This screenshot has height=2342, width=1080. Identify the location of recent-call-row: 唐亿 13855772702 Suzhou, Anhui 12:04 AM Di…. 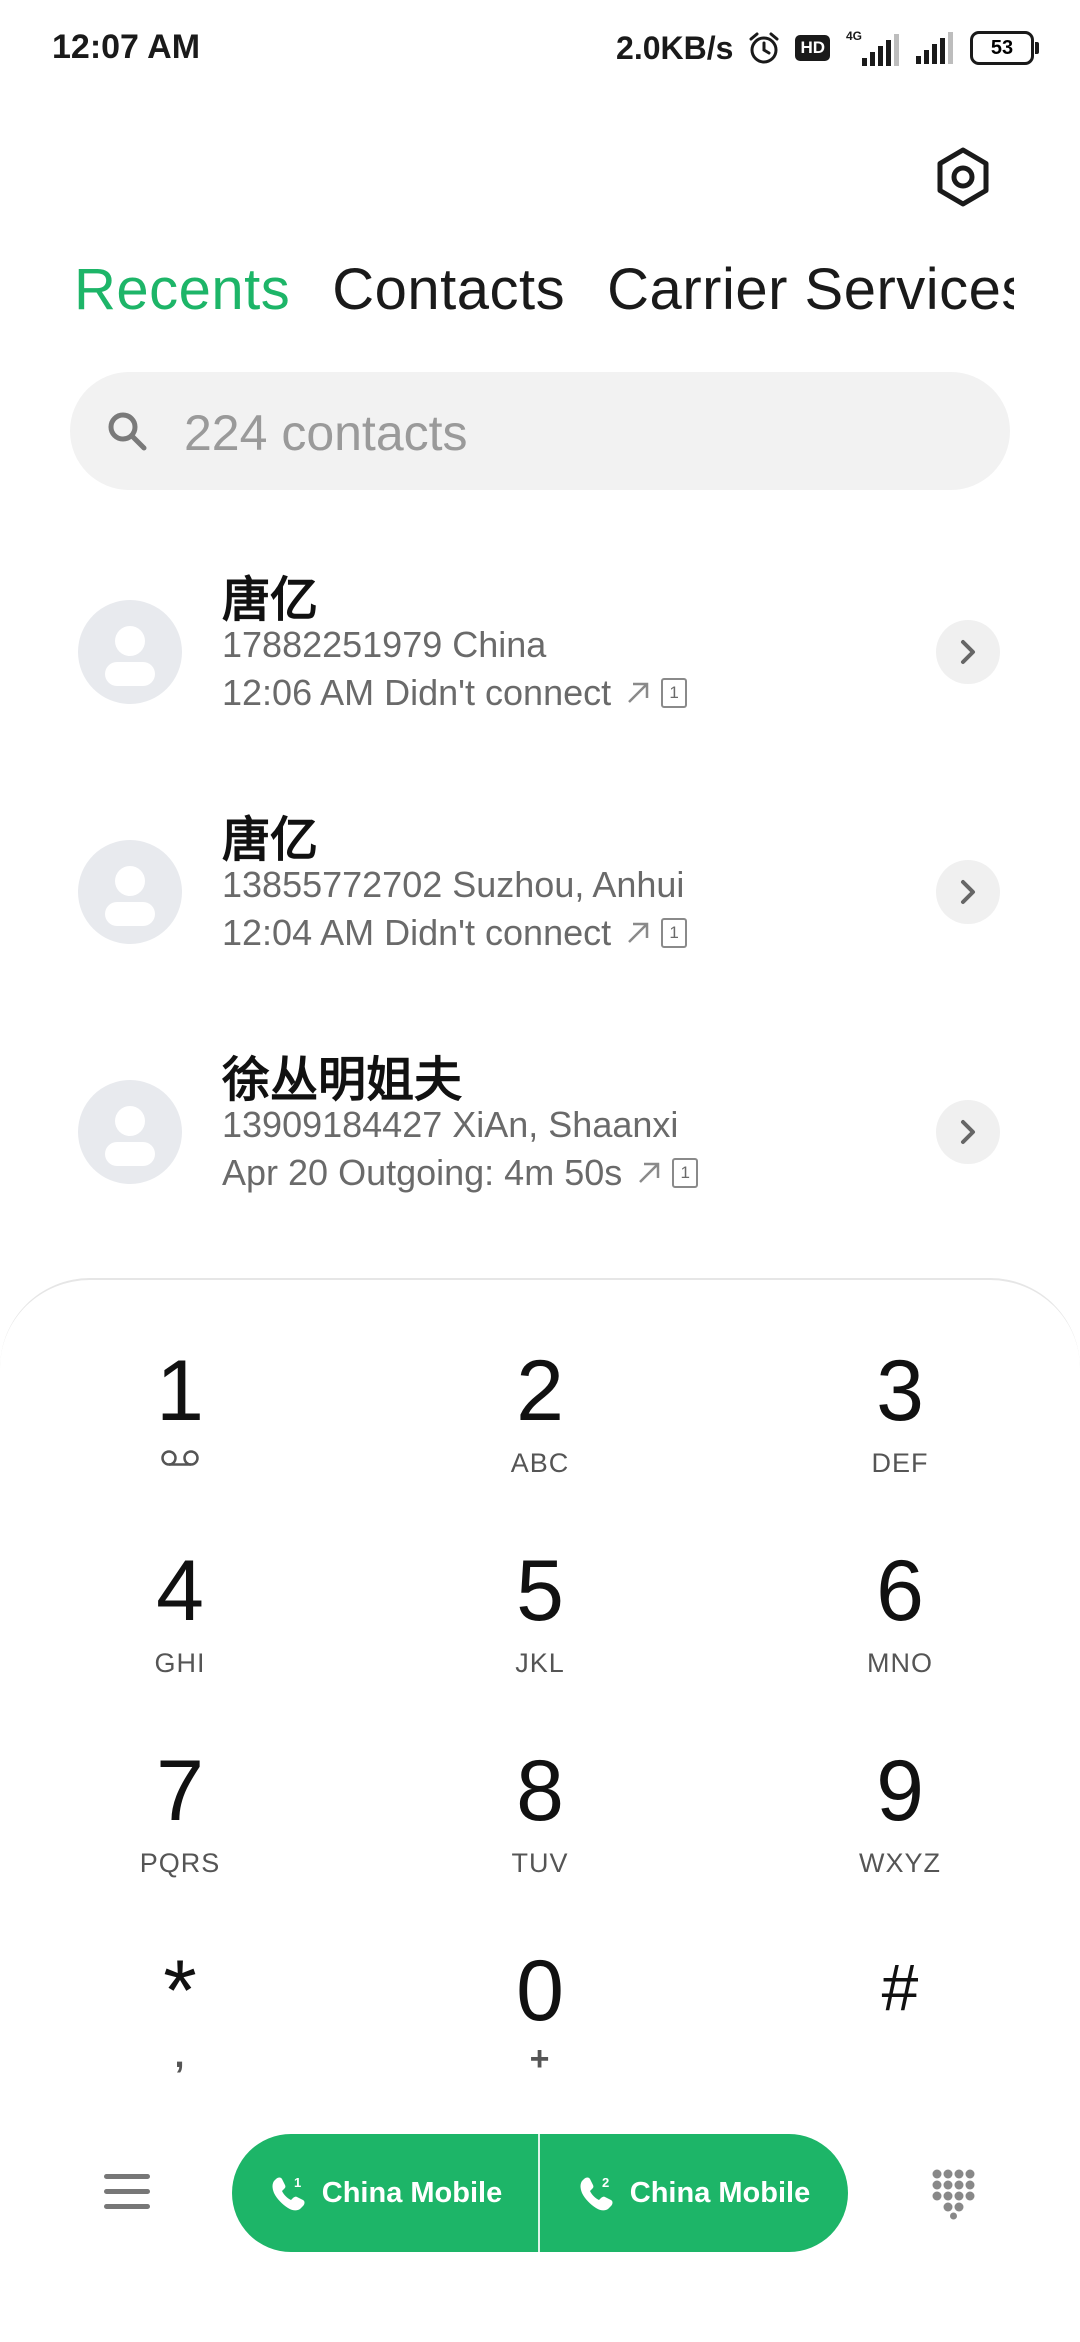
(540, 920).